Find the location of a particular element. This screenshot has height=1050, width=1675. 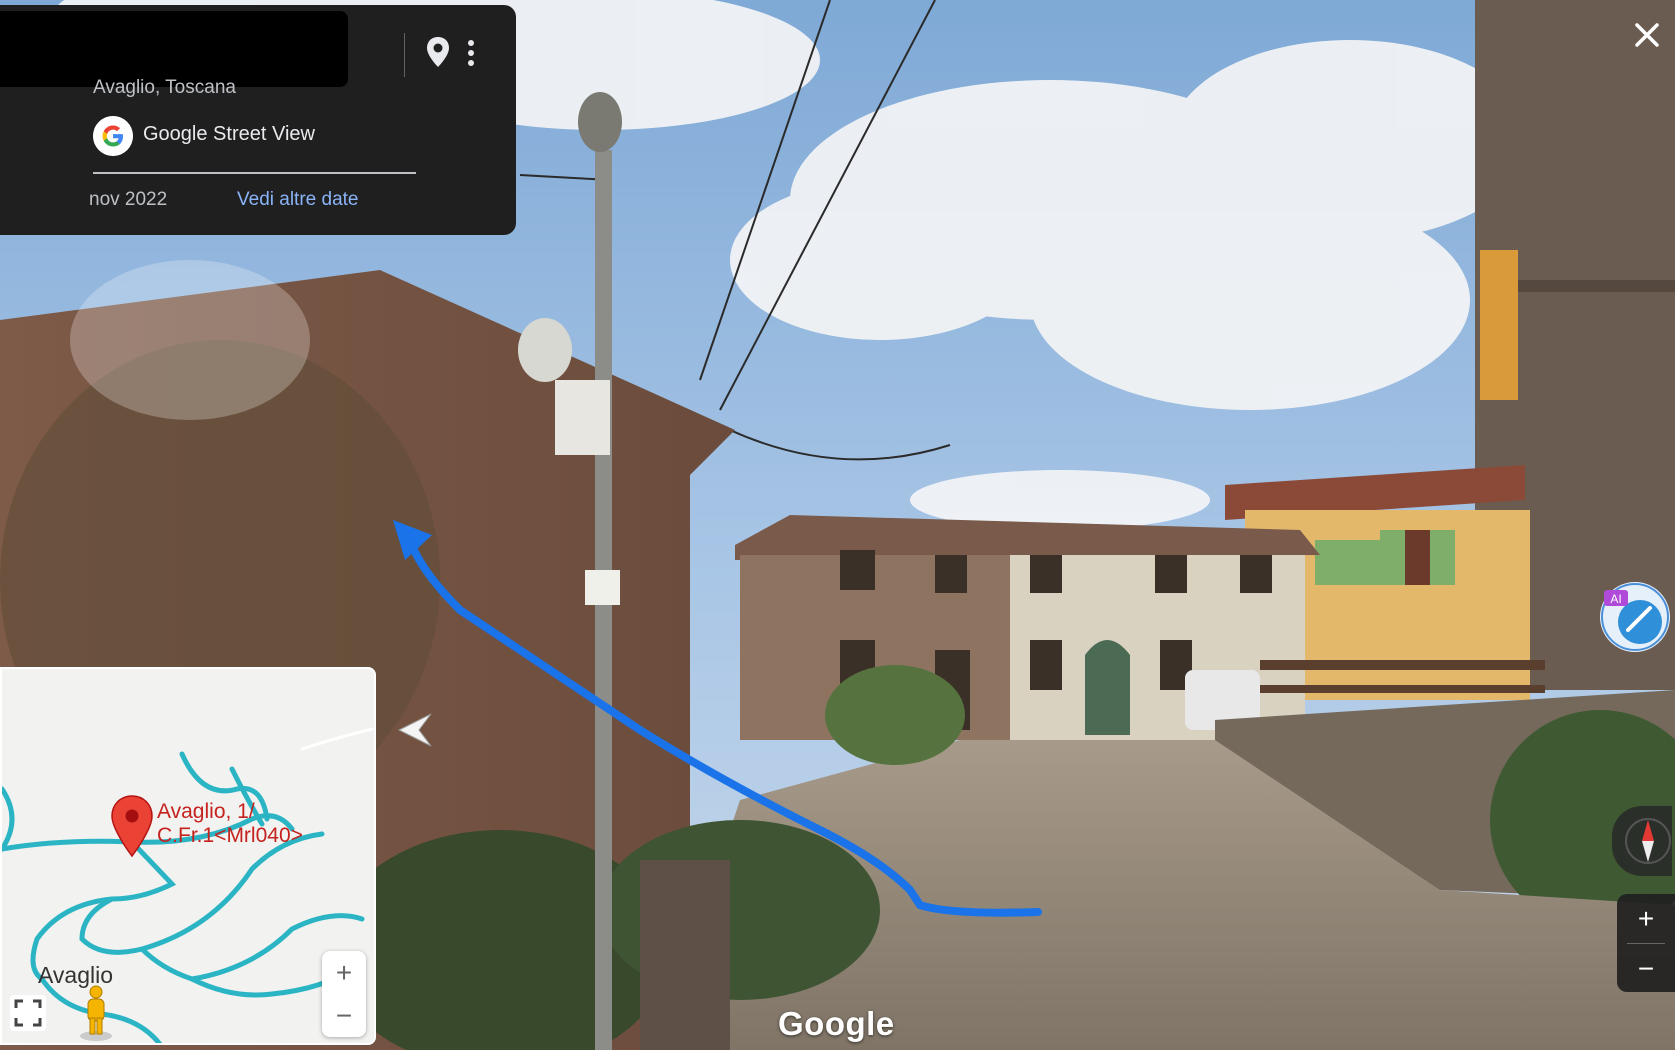

nav-left-arrow-icon is located at coordinates (414, 730).